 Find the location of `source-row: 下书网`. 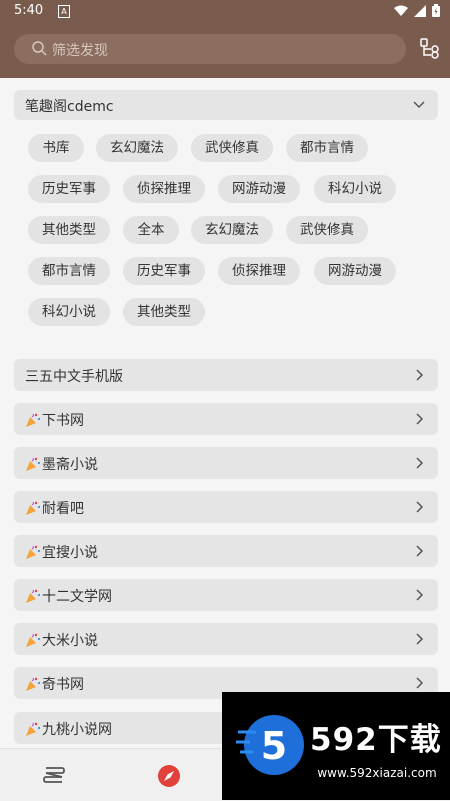

source-row: 下书网 is located at coordinates (226, 419).